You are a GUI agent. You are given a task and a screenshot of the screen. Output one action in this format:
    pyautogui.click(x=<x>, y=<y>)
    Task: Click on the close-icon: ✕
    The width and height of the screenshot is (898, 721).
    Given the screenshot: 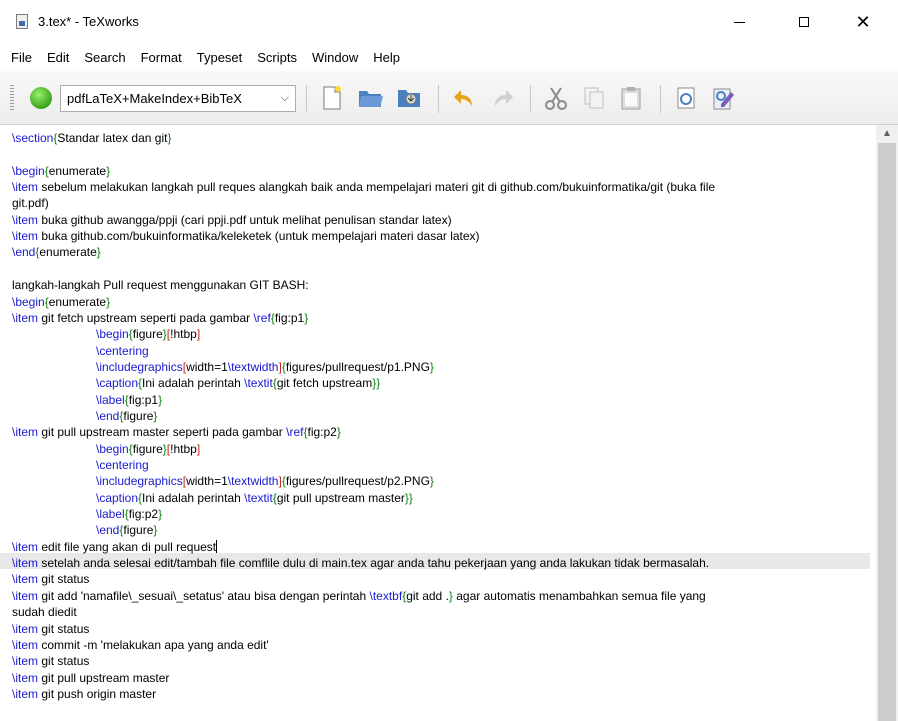 What is the action you would take?
    pyautogui.click(x=863, y=21)
    